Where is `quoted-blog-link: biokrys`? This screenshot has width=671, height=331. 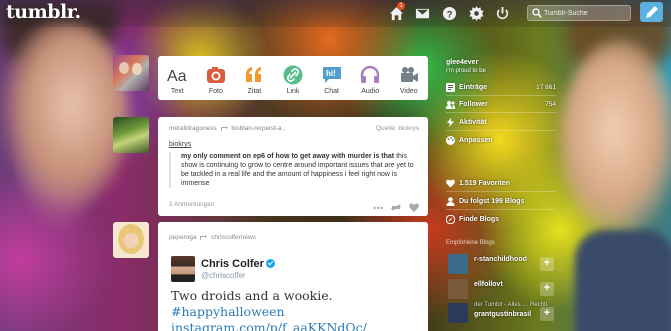
quoted-blog-link: biokrys is located at coordinates (180, 144).